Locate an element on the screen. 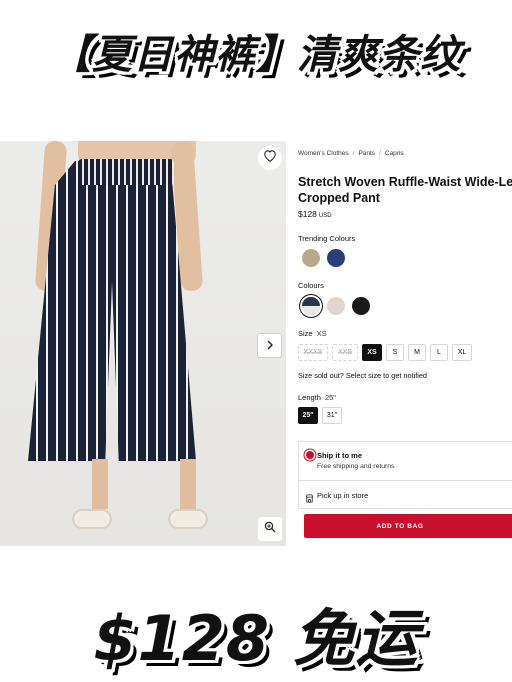  swatch-navy-stripe is located at coordinates (311, 306).